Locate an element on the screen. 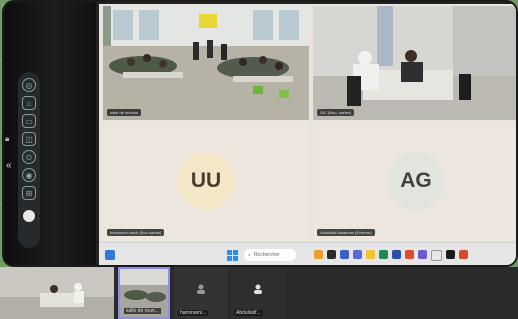 This screenshot has width=518, height=319. lock-icon: 🔒︎ is located at coordinates (7, 138).